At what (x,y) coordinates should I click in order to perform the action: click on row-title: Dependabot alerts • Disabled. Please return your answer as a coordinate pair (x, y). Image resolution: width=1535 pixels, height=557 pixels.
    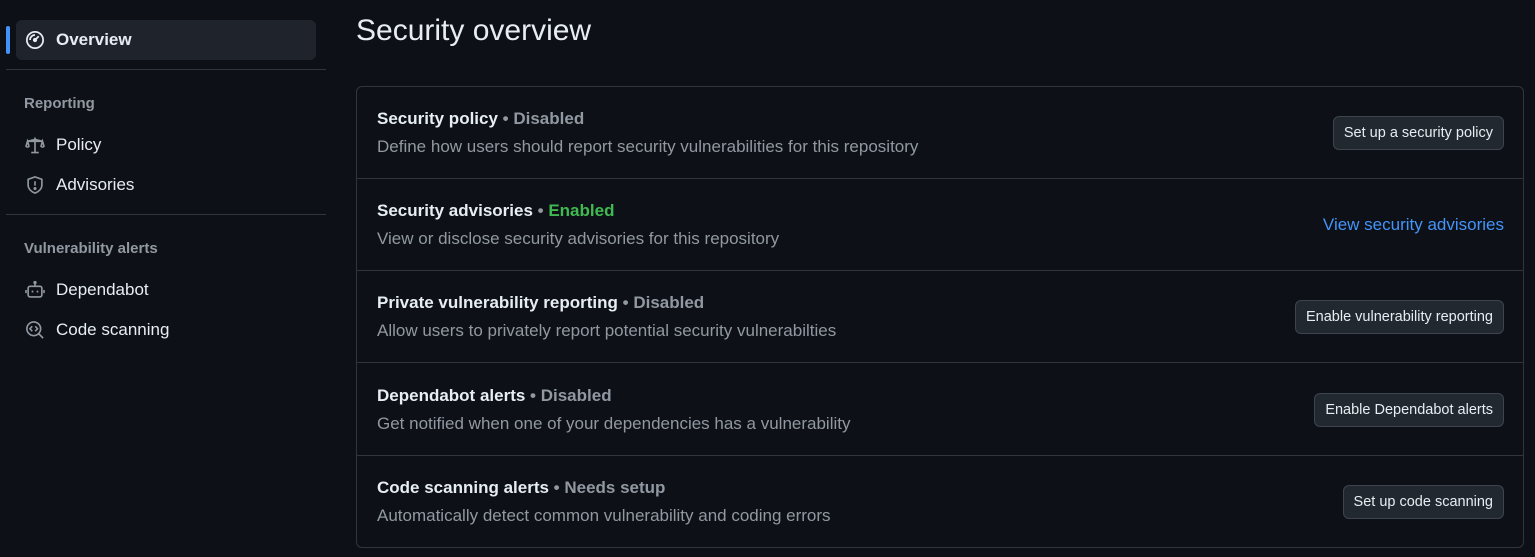
    Looking at the image, I should click on (494, 396).